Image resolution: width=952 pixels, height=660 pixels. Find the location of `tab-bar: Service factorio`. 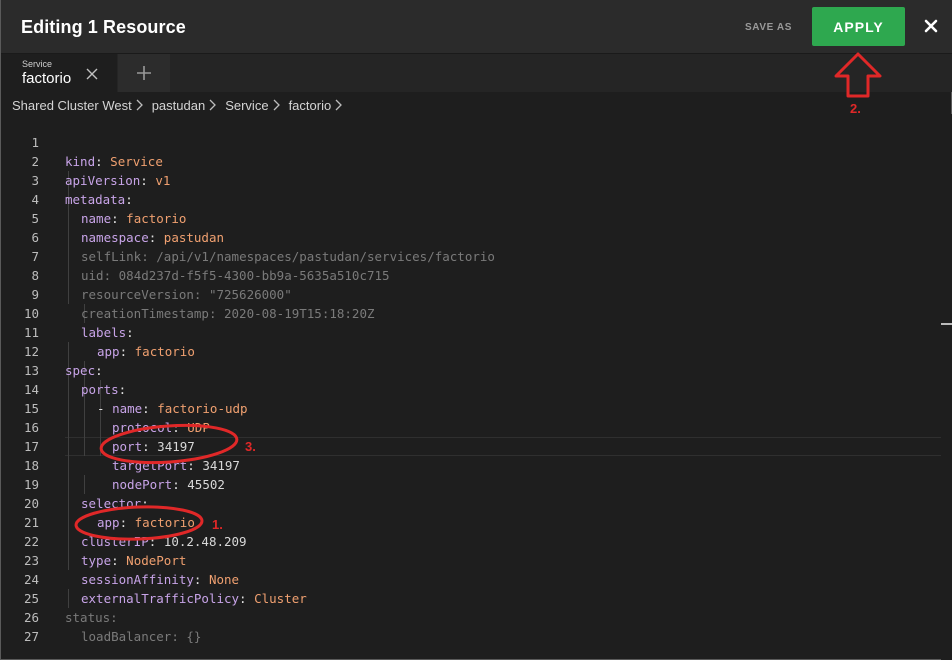

tab-bar: Service factorio is located at coordinates (476, 73).